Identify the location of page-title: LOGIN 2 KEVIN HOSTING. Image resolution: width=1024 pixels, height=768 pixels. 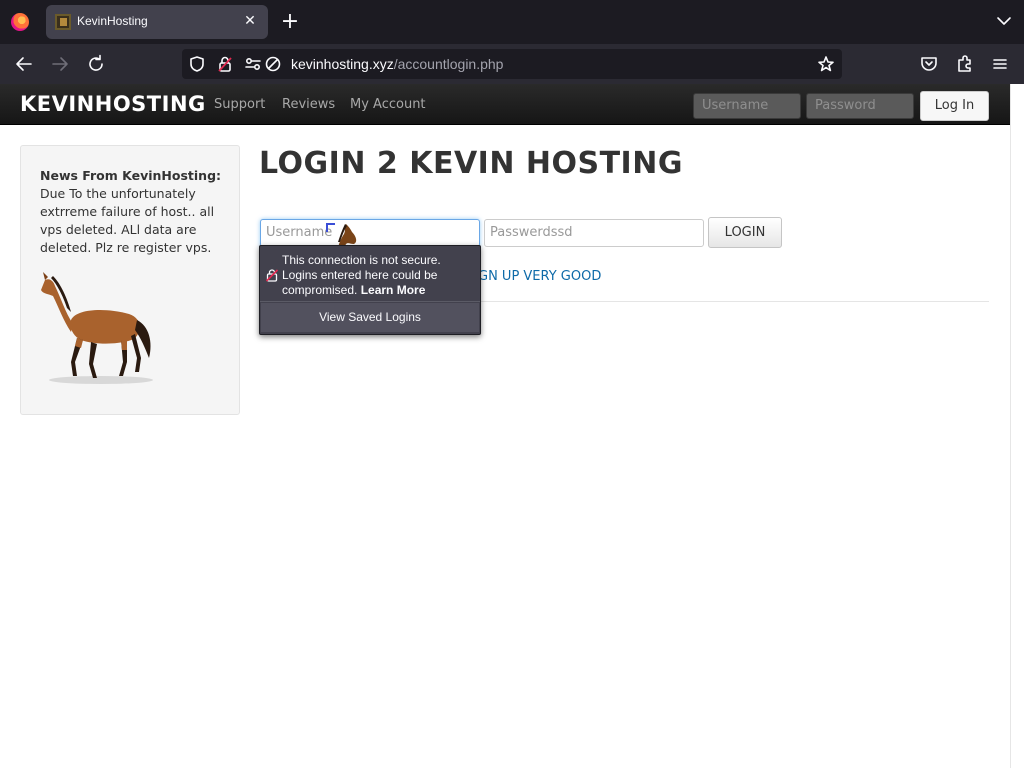
(471, 163).